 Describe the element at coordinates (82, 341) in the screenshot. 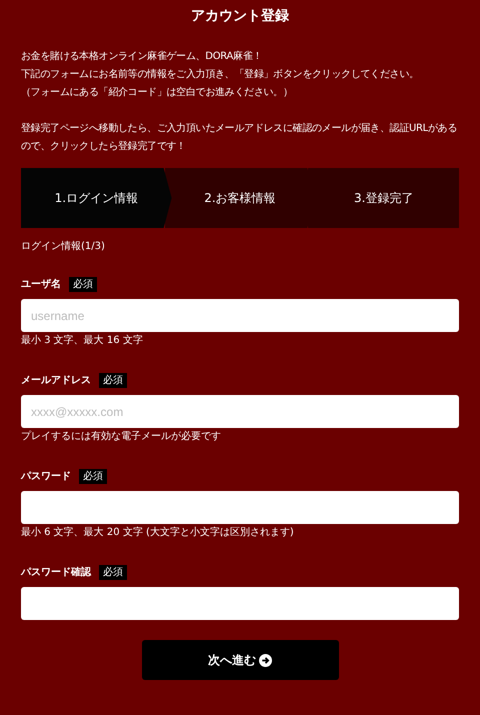

I see `hint-text: 最小 3 文字、最大 16 文字` at that location.